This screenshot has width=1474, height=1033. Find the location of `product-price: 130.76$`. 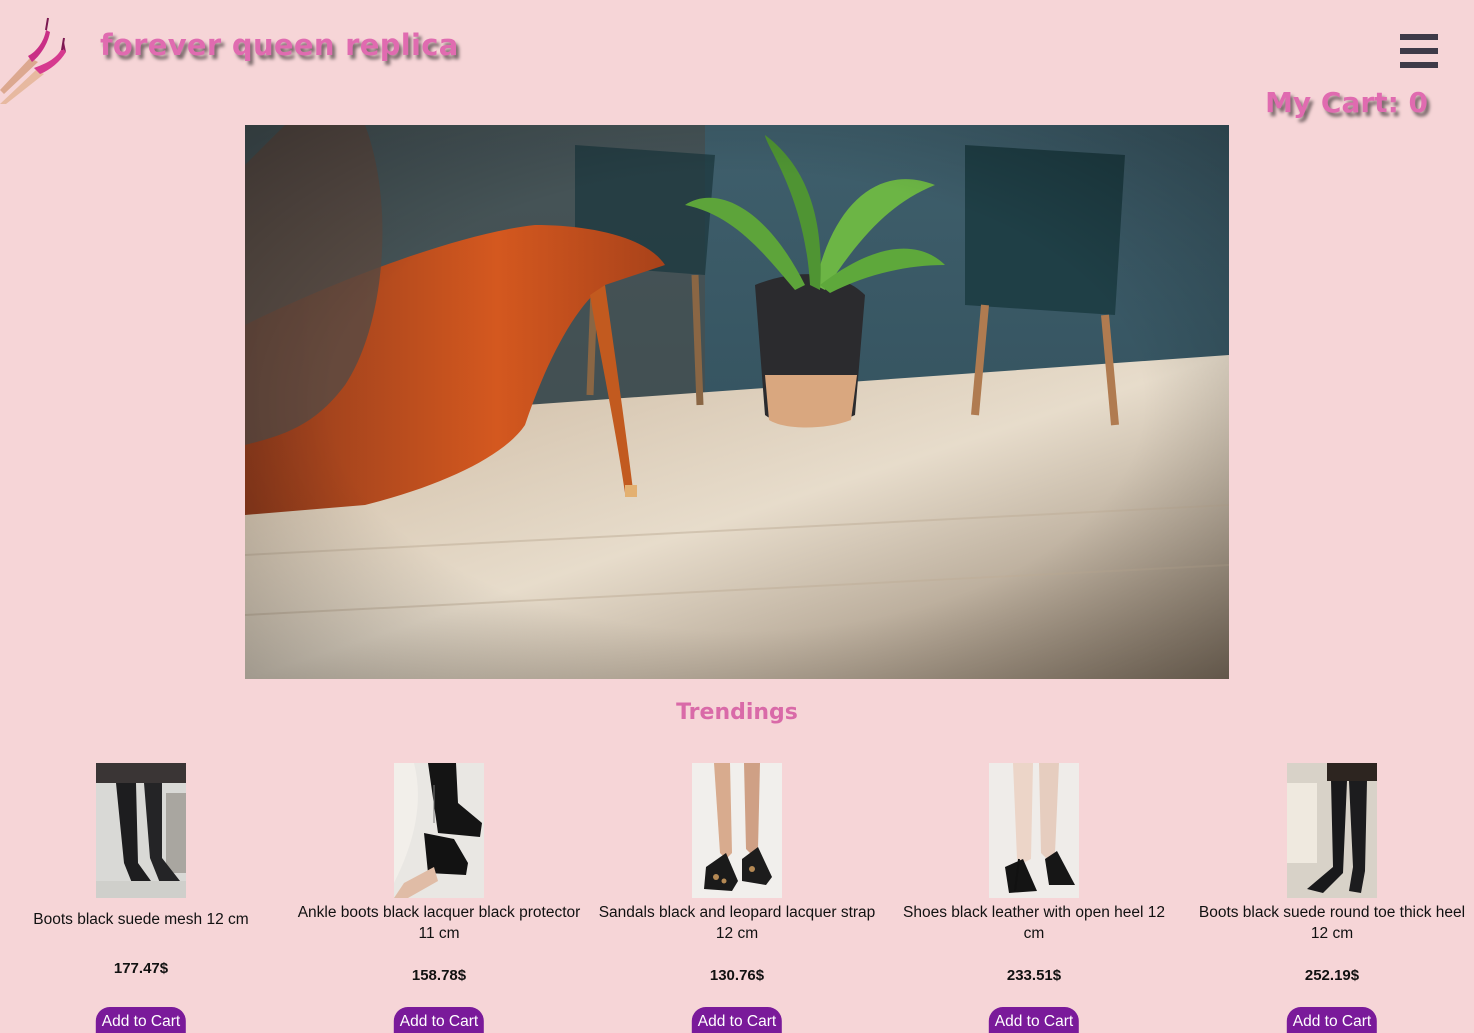

product-price: 130.76$ is located at coordinates (737, 975).